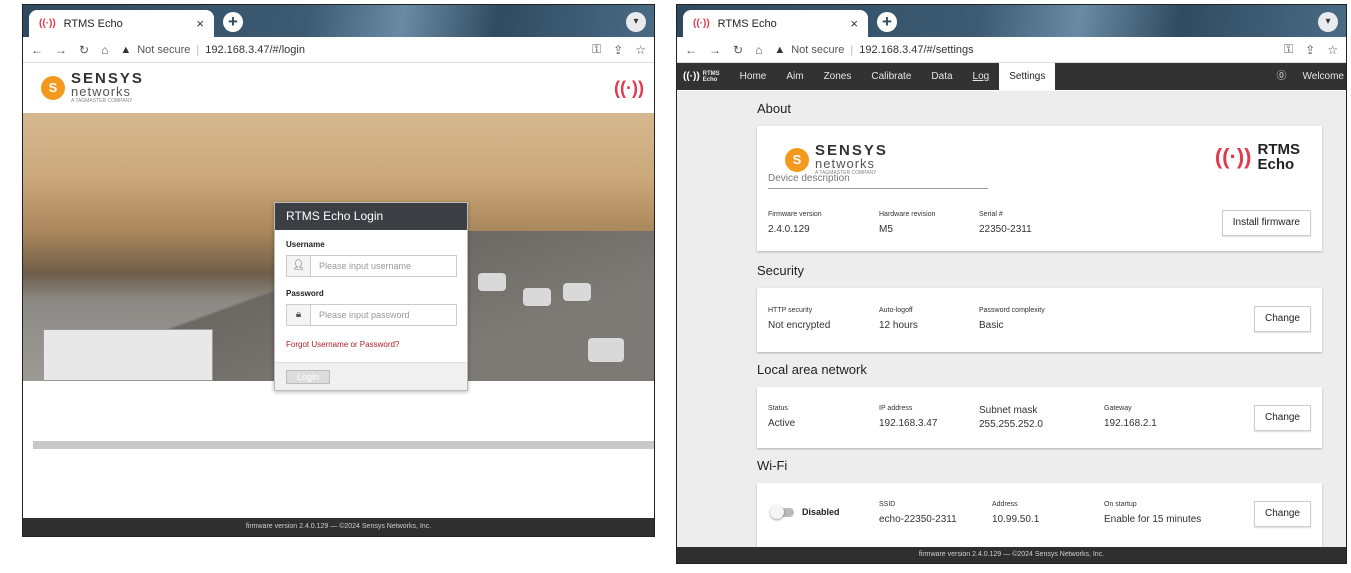  What do you see at coordinates (981, 76) in the screenshot?
I see `nav-log: Log` at bounding box center [981, 76].